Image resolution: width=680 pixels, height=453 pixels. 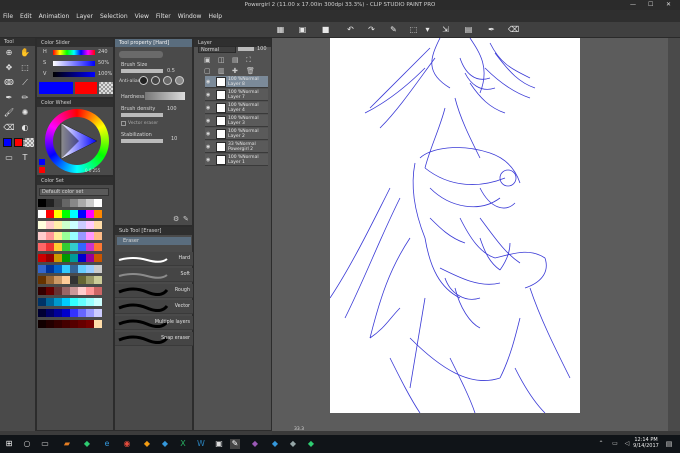 I want to click on clip-studio-icon: ✎, so click(x=235, y=444).